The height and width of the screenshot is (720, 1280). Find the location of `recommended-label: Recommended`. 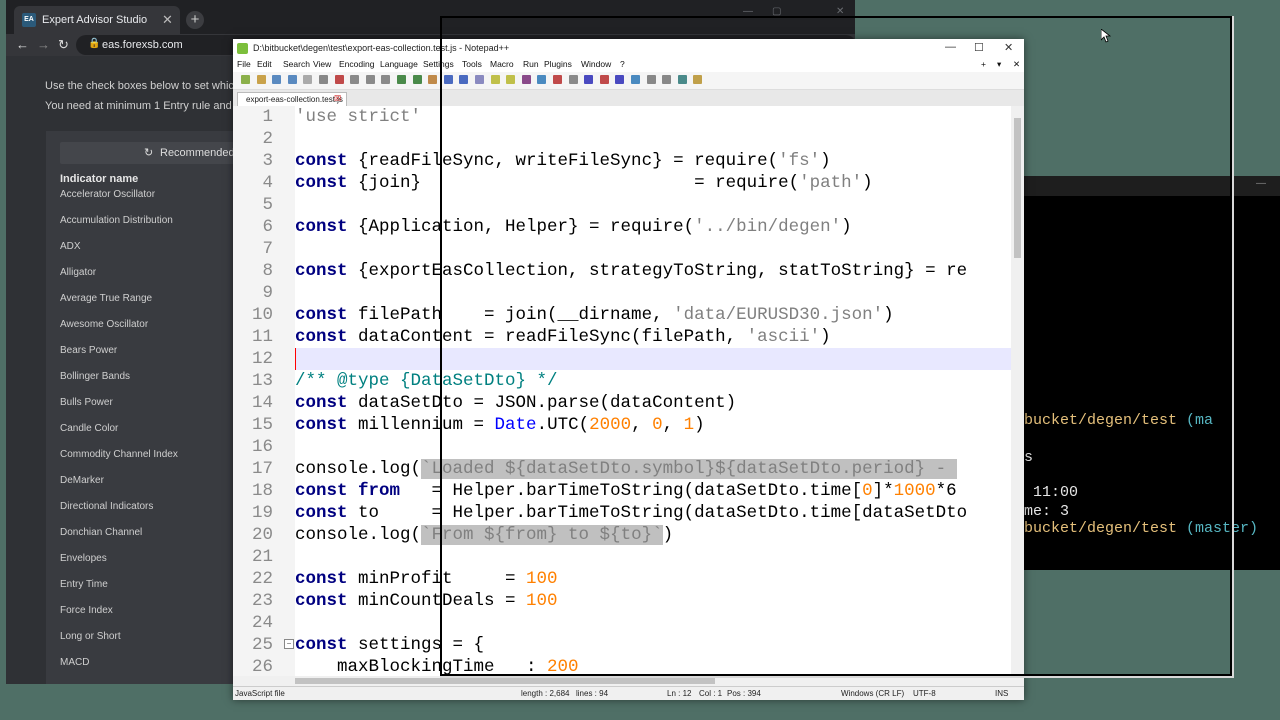

recommended-label: Recommended is located at coordinates (197, 153).